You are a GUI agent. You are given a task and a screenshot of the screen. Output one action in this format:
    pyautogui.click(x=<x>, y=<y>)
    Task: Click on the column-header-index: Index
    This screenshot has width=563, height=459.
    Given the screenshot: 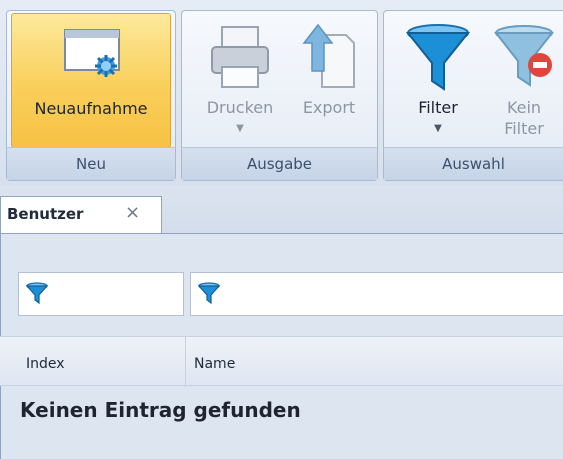 What is the action you would take?
    pyautogui.click(x=102, y=362)
    